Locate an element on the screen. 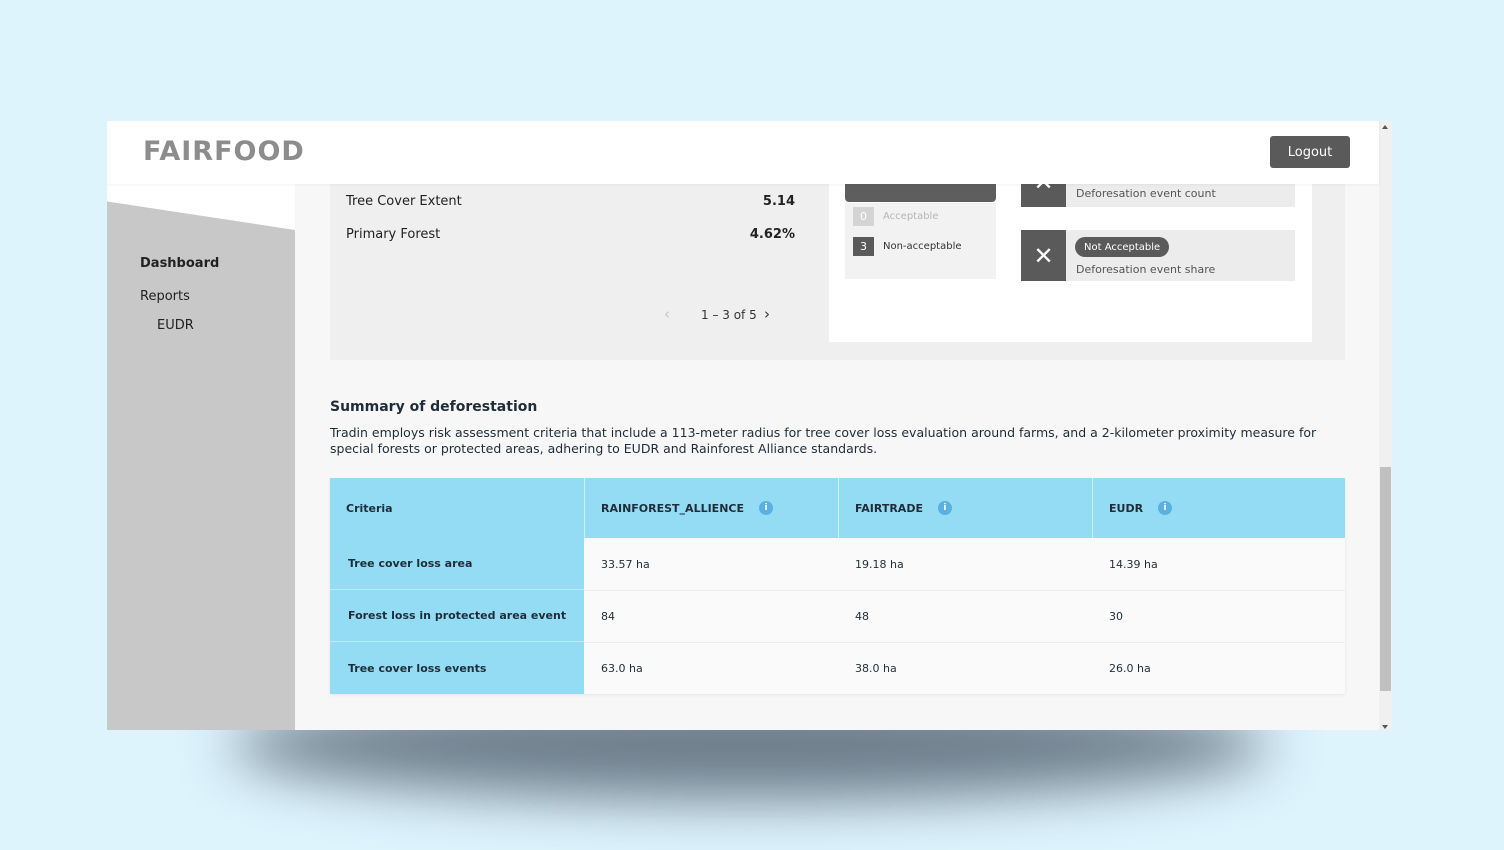 This screenshot has width=1504, height=850. sidebar-header-wedge is located at coordinates (201, 207).